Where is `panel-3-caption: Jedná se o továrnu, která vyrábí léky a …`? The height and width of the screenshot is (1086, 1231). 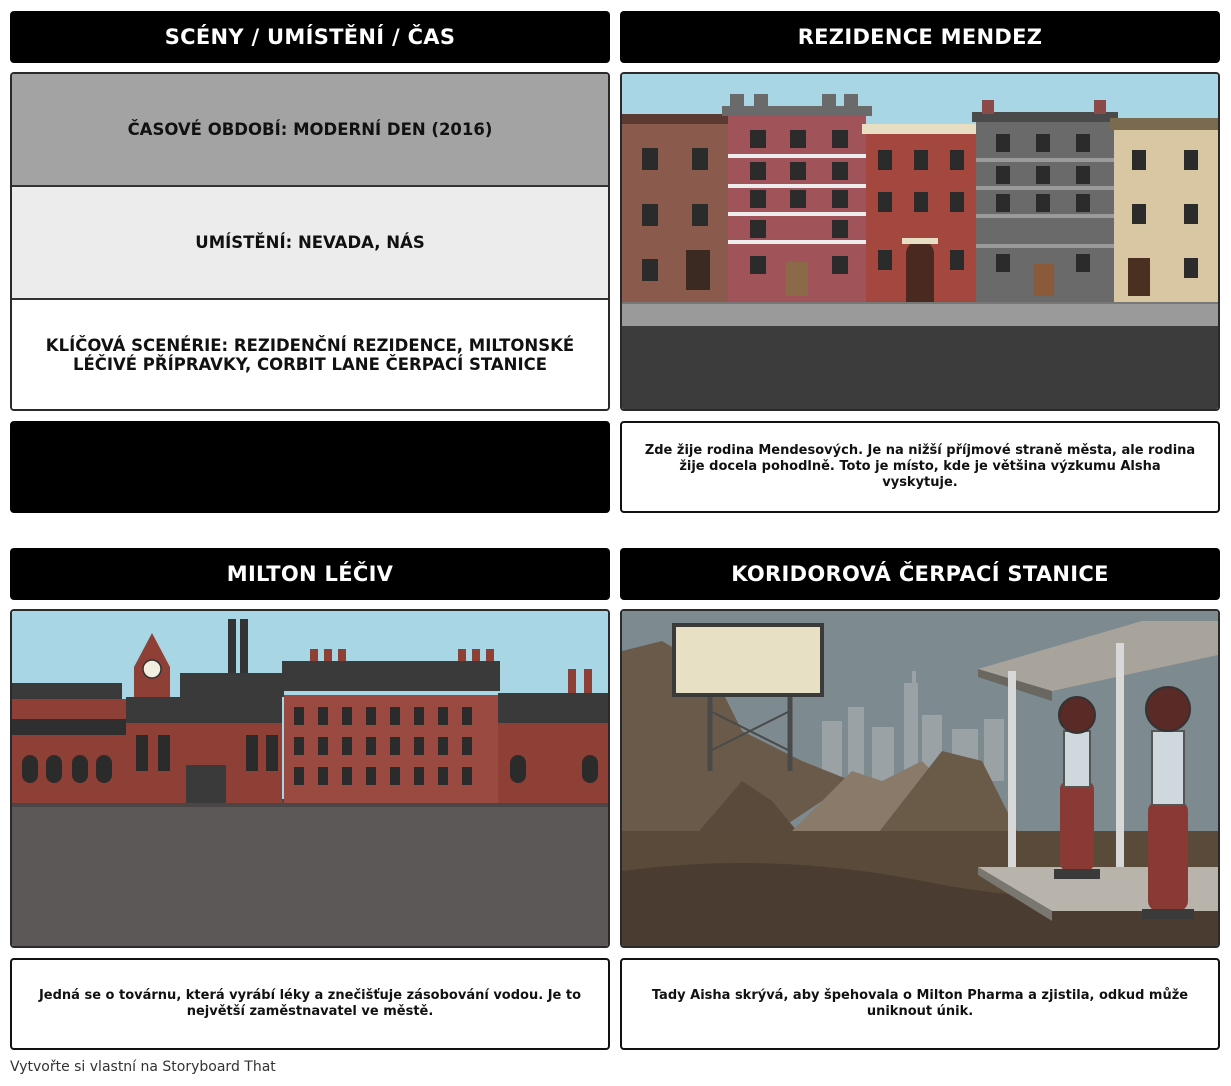 panel-3-caption: Jedná se o továrnu, která vyrábí léky a … is located at coordinates (310, 1004).